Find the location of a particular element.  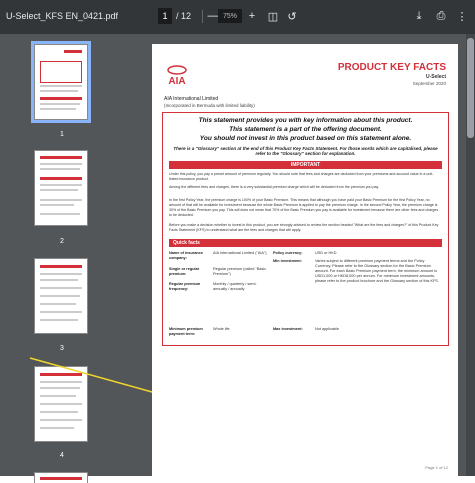

annotation-line is located at coordinates (91, 375).